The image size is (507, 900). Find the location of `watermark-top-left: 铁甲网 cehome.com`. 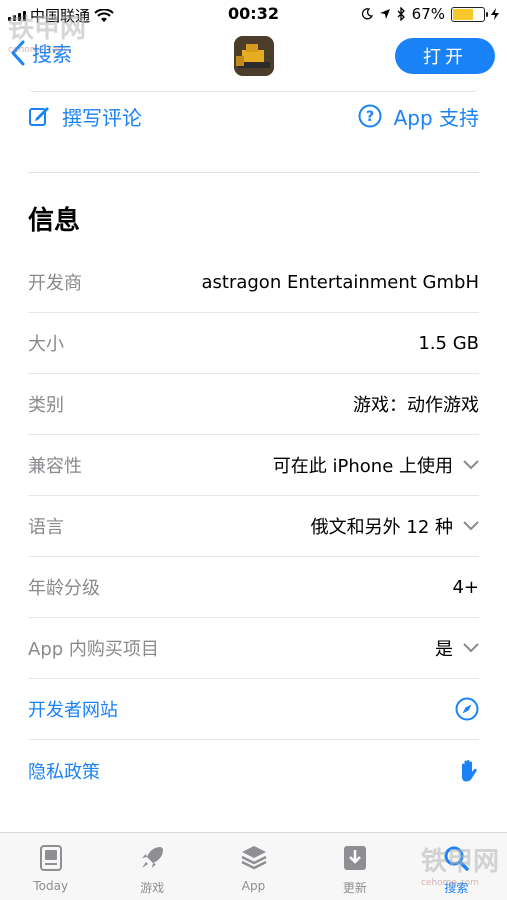

watermark-top-left: 铁甲网 cehome.com is located at coordinates (47, 31).